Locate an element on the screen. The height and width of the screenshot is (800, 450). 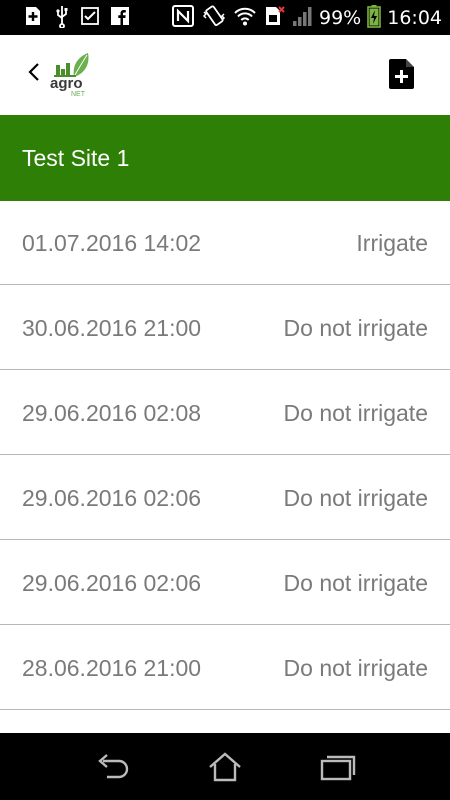
nfc-icon is located at coordinates (183, 18).